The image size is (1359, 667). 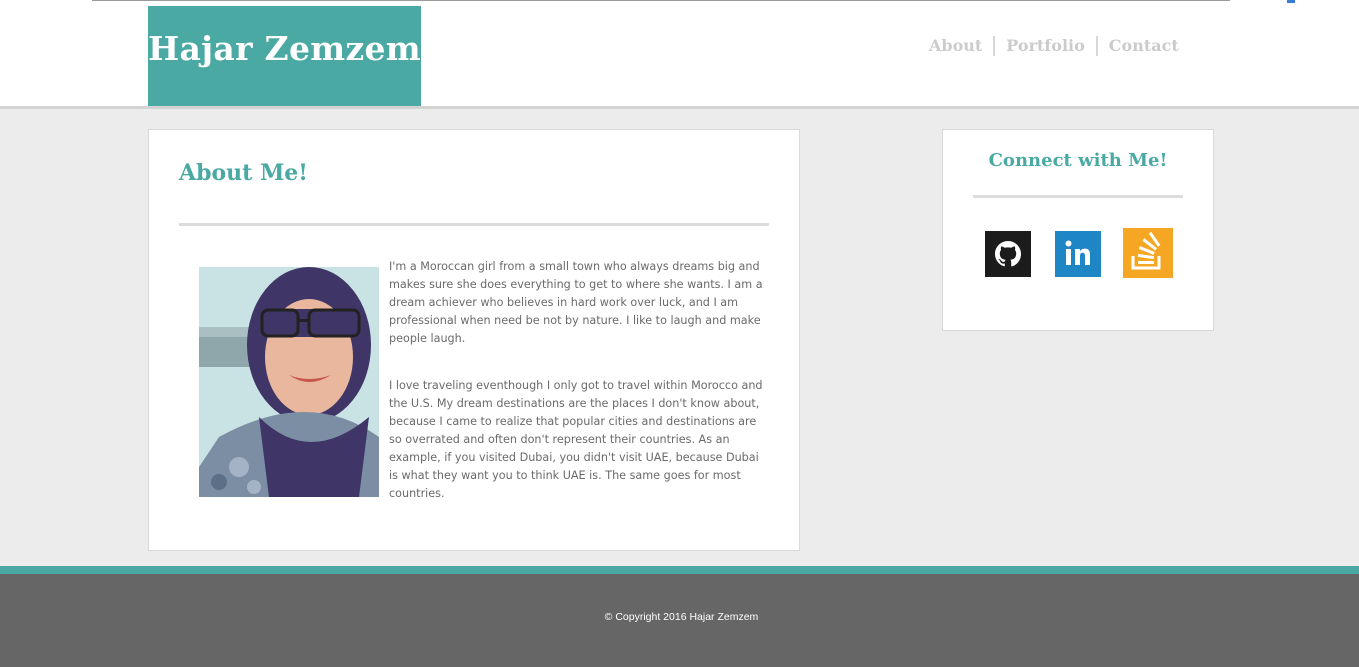 What do you see at coordinates (1078, 160) in the screenshot?
I see `connect-heading: Connect with Me!` at bounding box center [1078, 160].